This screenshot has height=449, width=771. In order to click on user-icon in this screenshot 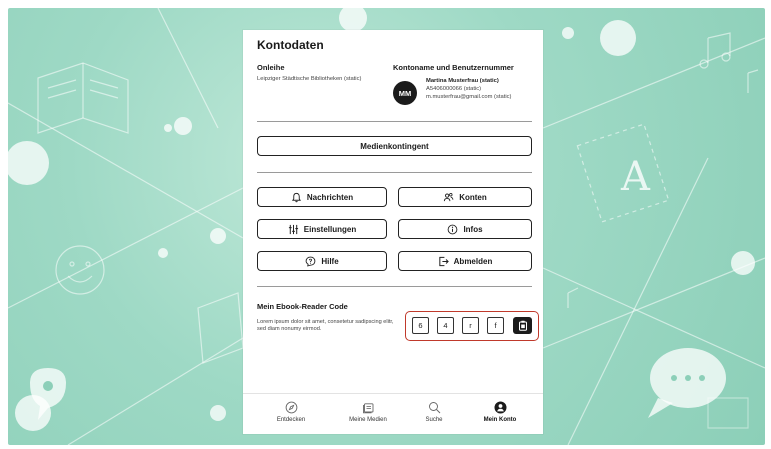, I will do `click(500, 407)`.